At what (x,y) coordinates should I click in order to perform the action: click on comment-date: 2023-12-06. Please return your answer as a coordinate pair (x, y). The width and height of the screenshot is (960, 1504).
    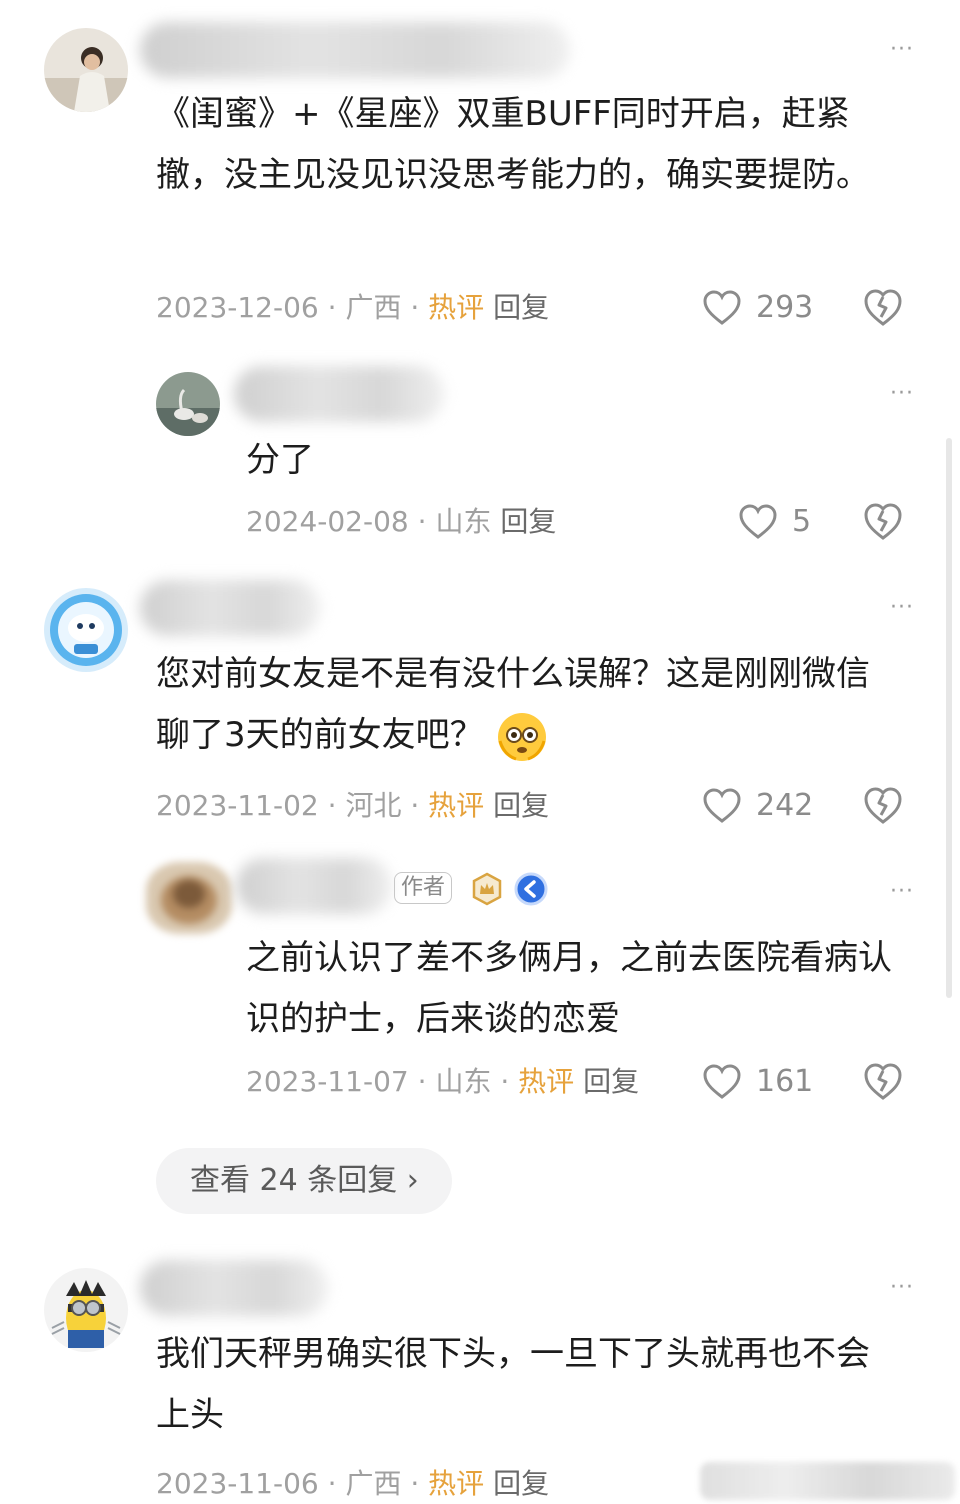
    Looking at the image, I should click on (237, 307).